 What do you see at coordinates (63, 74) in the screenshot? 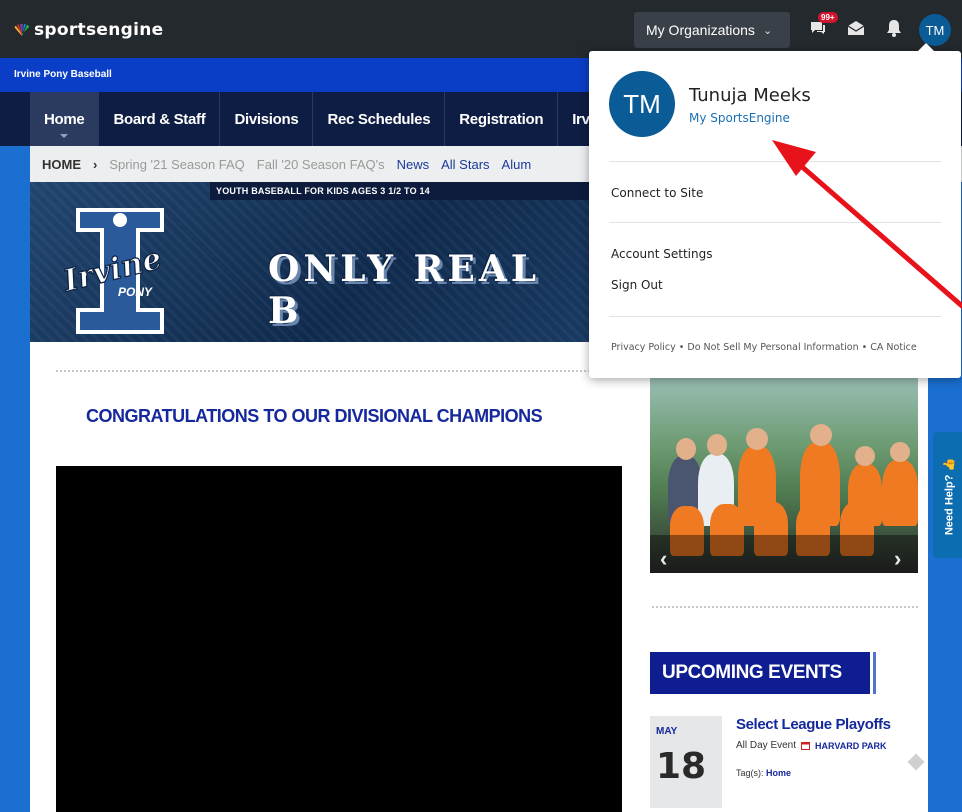
I see `site-name: Irvine Pony Baseball` at bounding box center [63, 74].